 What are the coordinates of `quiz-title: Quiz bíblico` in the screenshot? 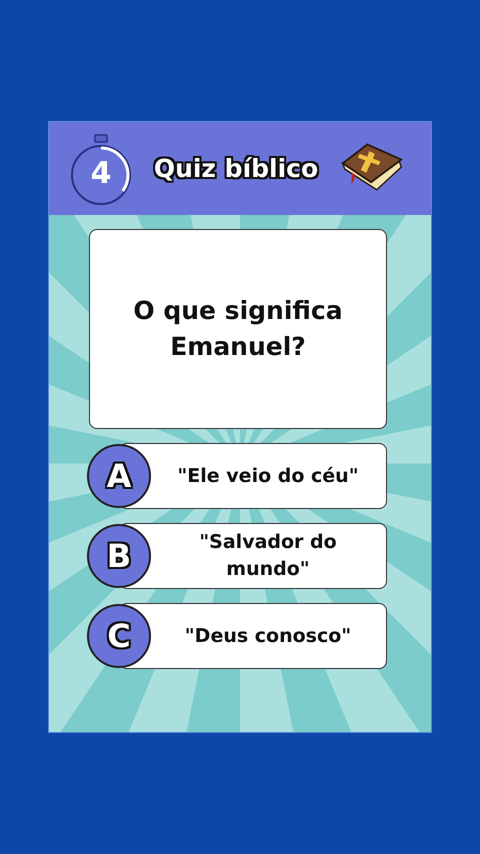 It's located at (236, 168).